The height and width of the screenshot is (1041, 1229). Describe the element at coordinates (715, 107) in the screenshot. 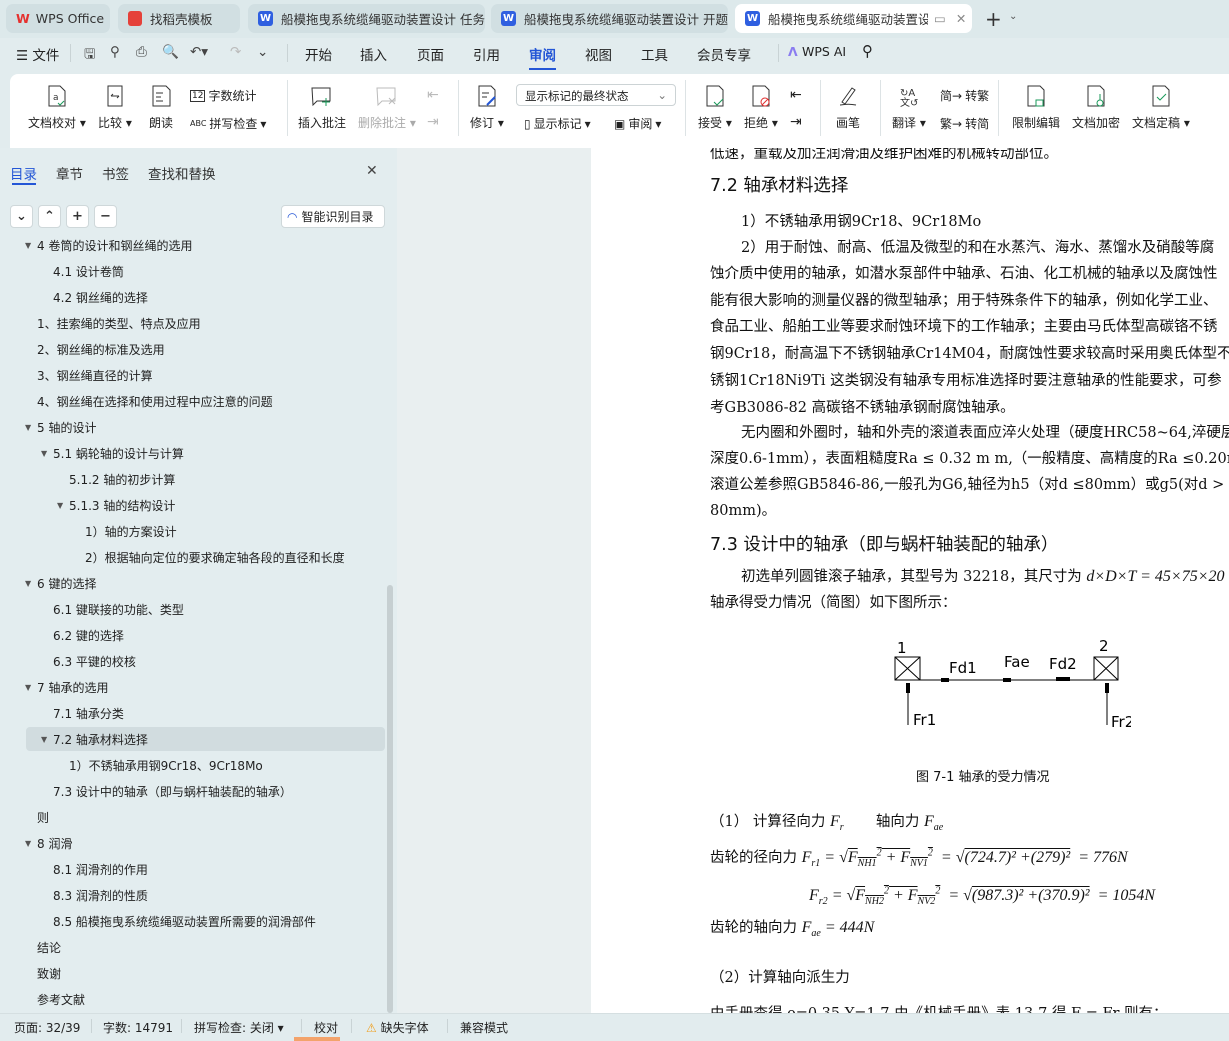

I see `accept-button: 接受 ▾` at that location.